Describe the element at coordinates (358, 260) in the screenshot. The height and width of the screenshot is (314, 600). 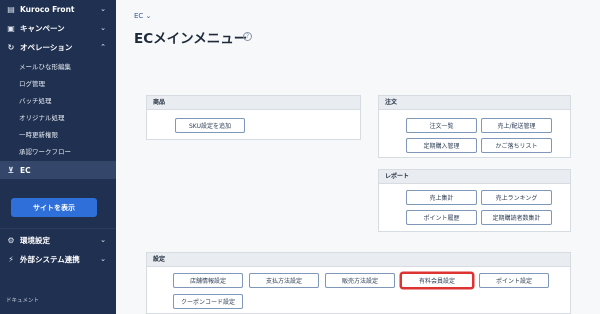
I see `panel-title: 設定` at that location.